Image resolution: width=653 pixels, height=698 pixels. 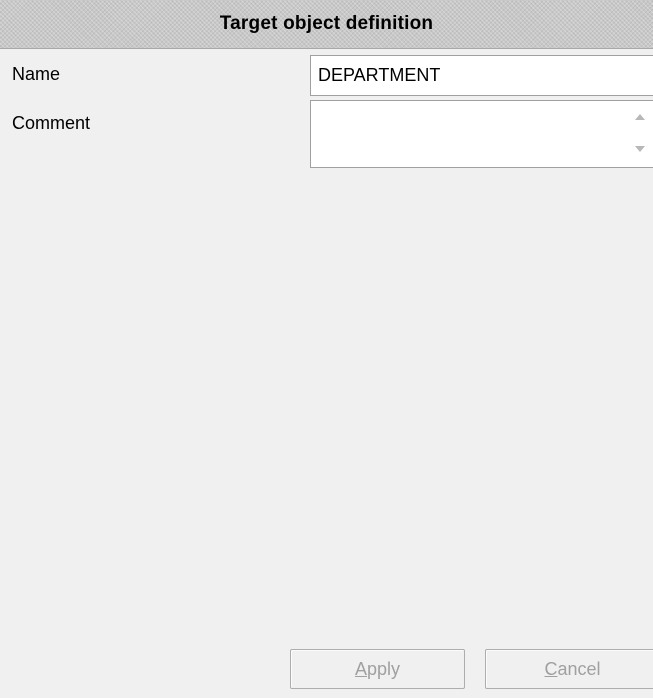 I want to click on name-label: Name, so click(x=36, y=74).